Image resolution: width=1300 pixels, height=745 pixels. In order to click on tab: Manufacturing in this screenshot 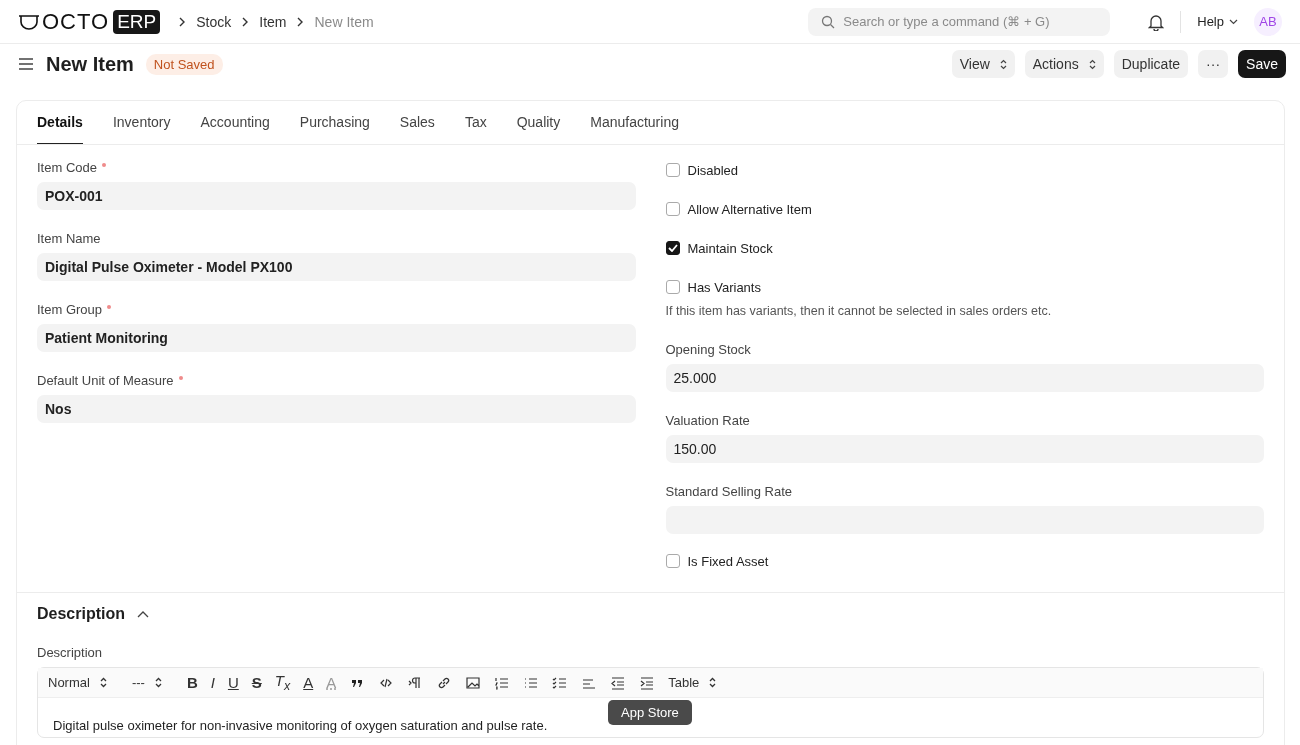, I will do `click(634, 122)`.